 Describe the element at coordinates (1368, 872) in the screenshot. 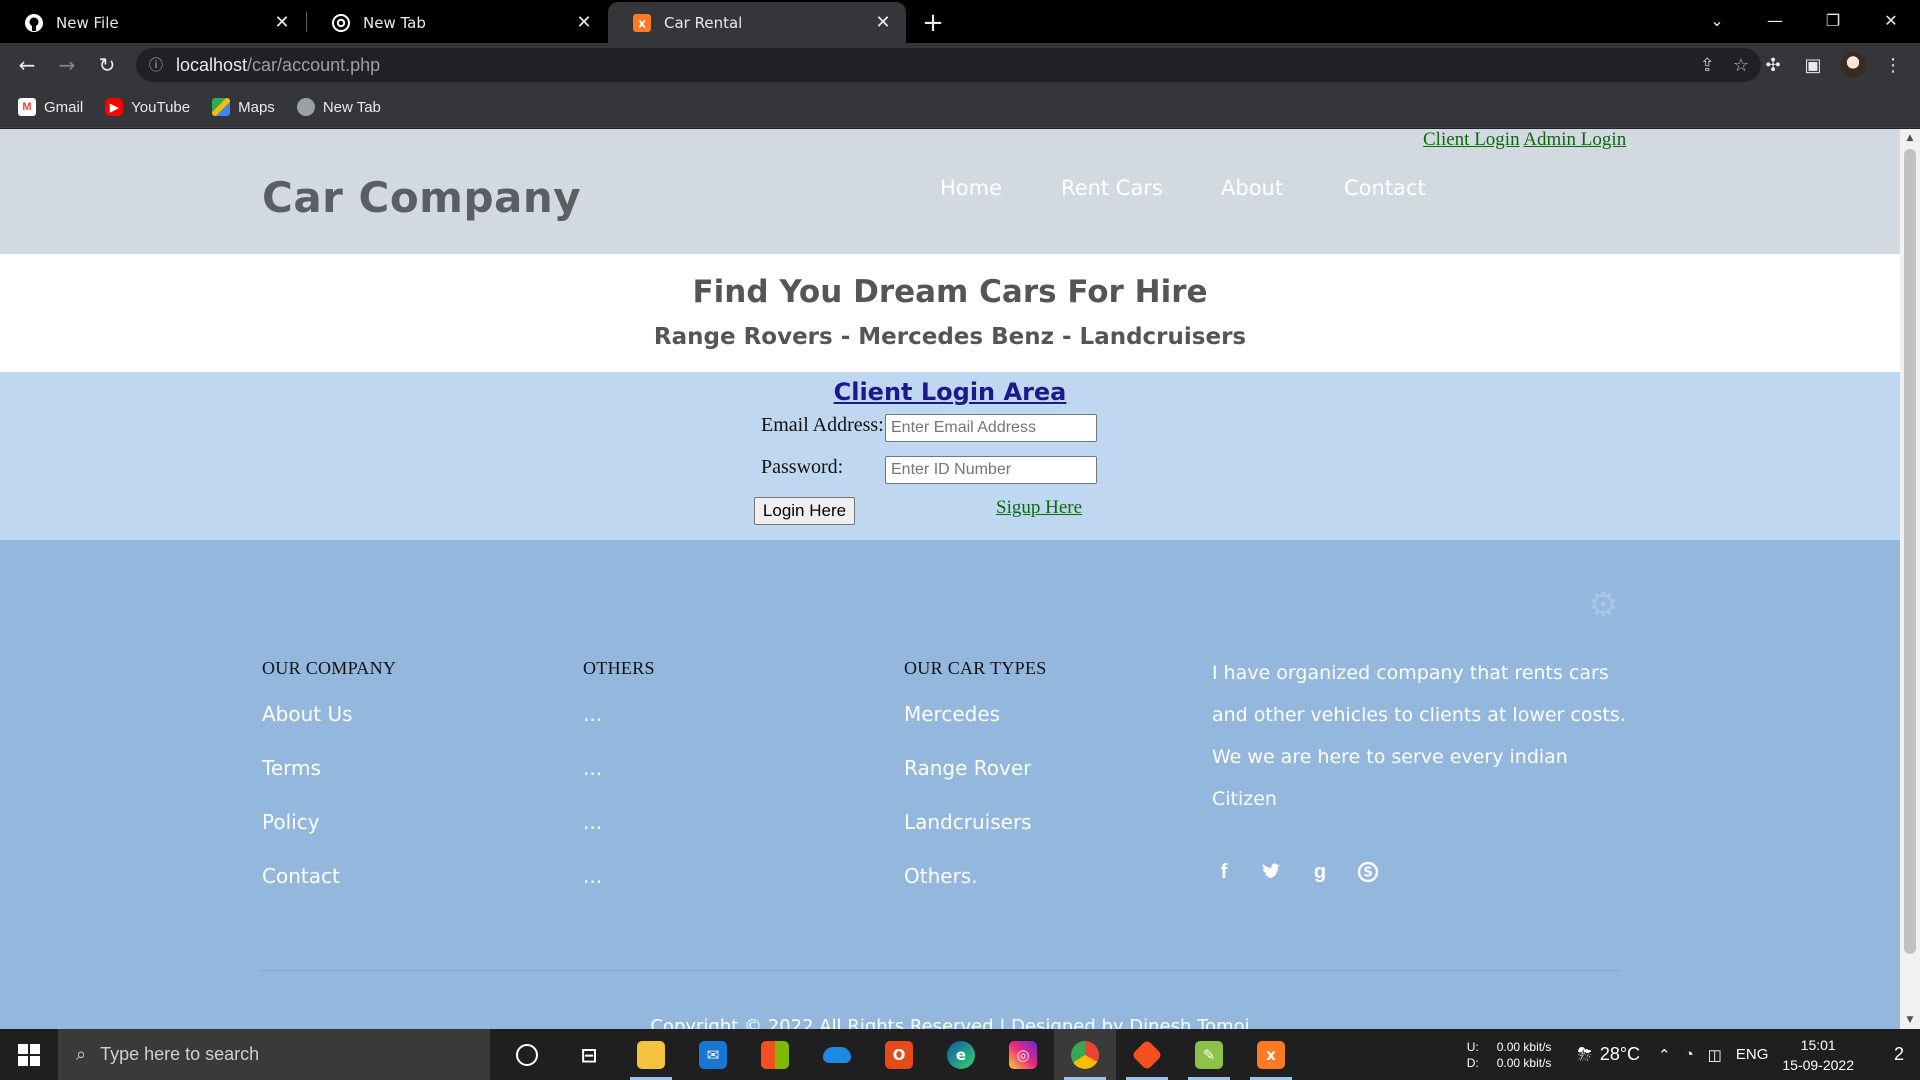

I see `skype-icon: S` at that location.